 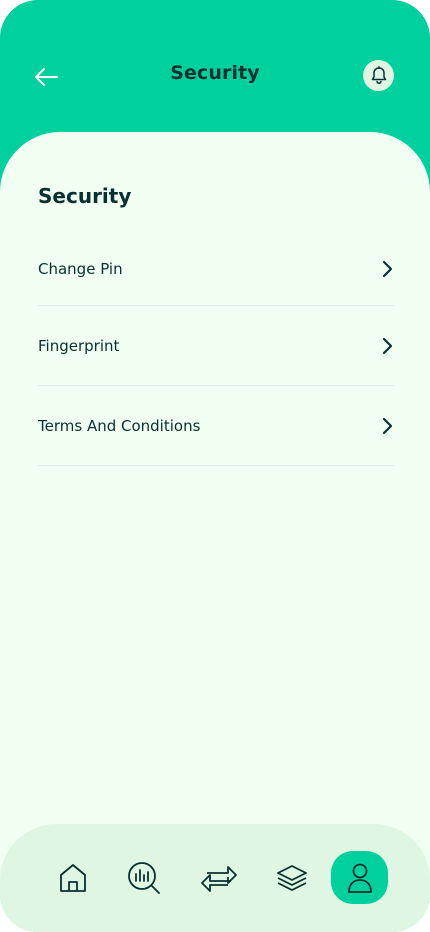 I want to click on home-icon, so click(x=72, y=877).